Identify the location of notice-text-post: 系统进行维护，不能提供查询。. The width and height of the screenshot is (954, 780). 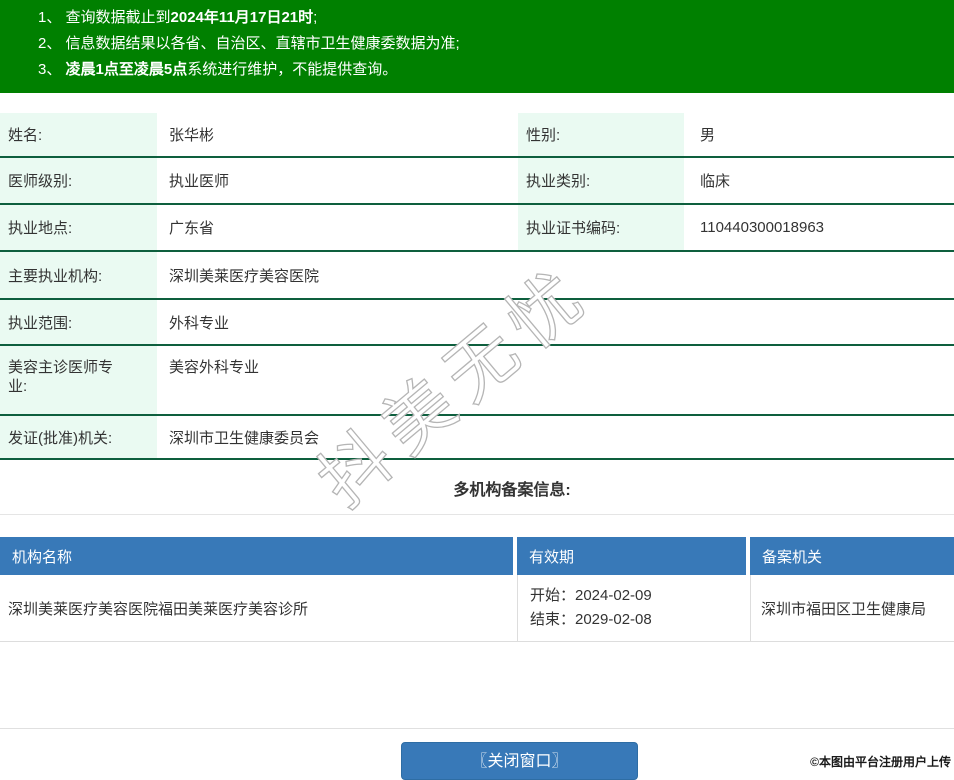
(292, 69).